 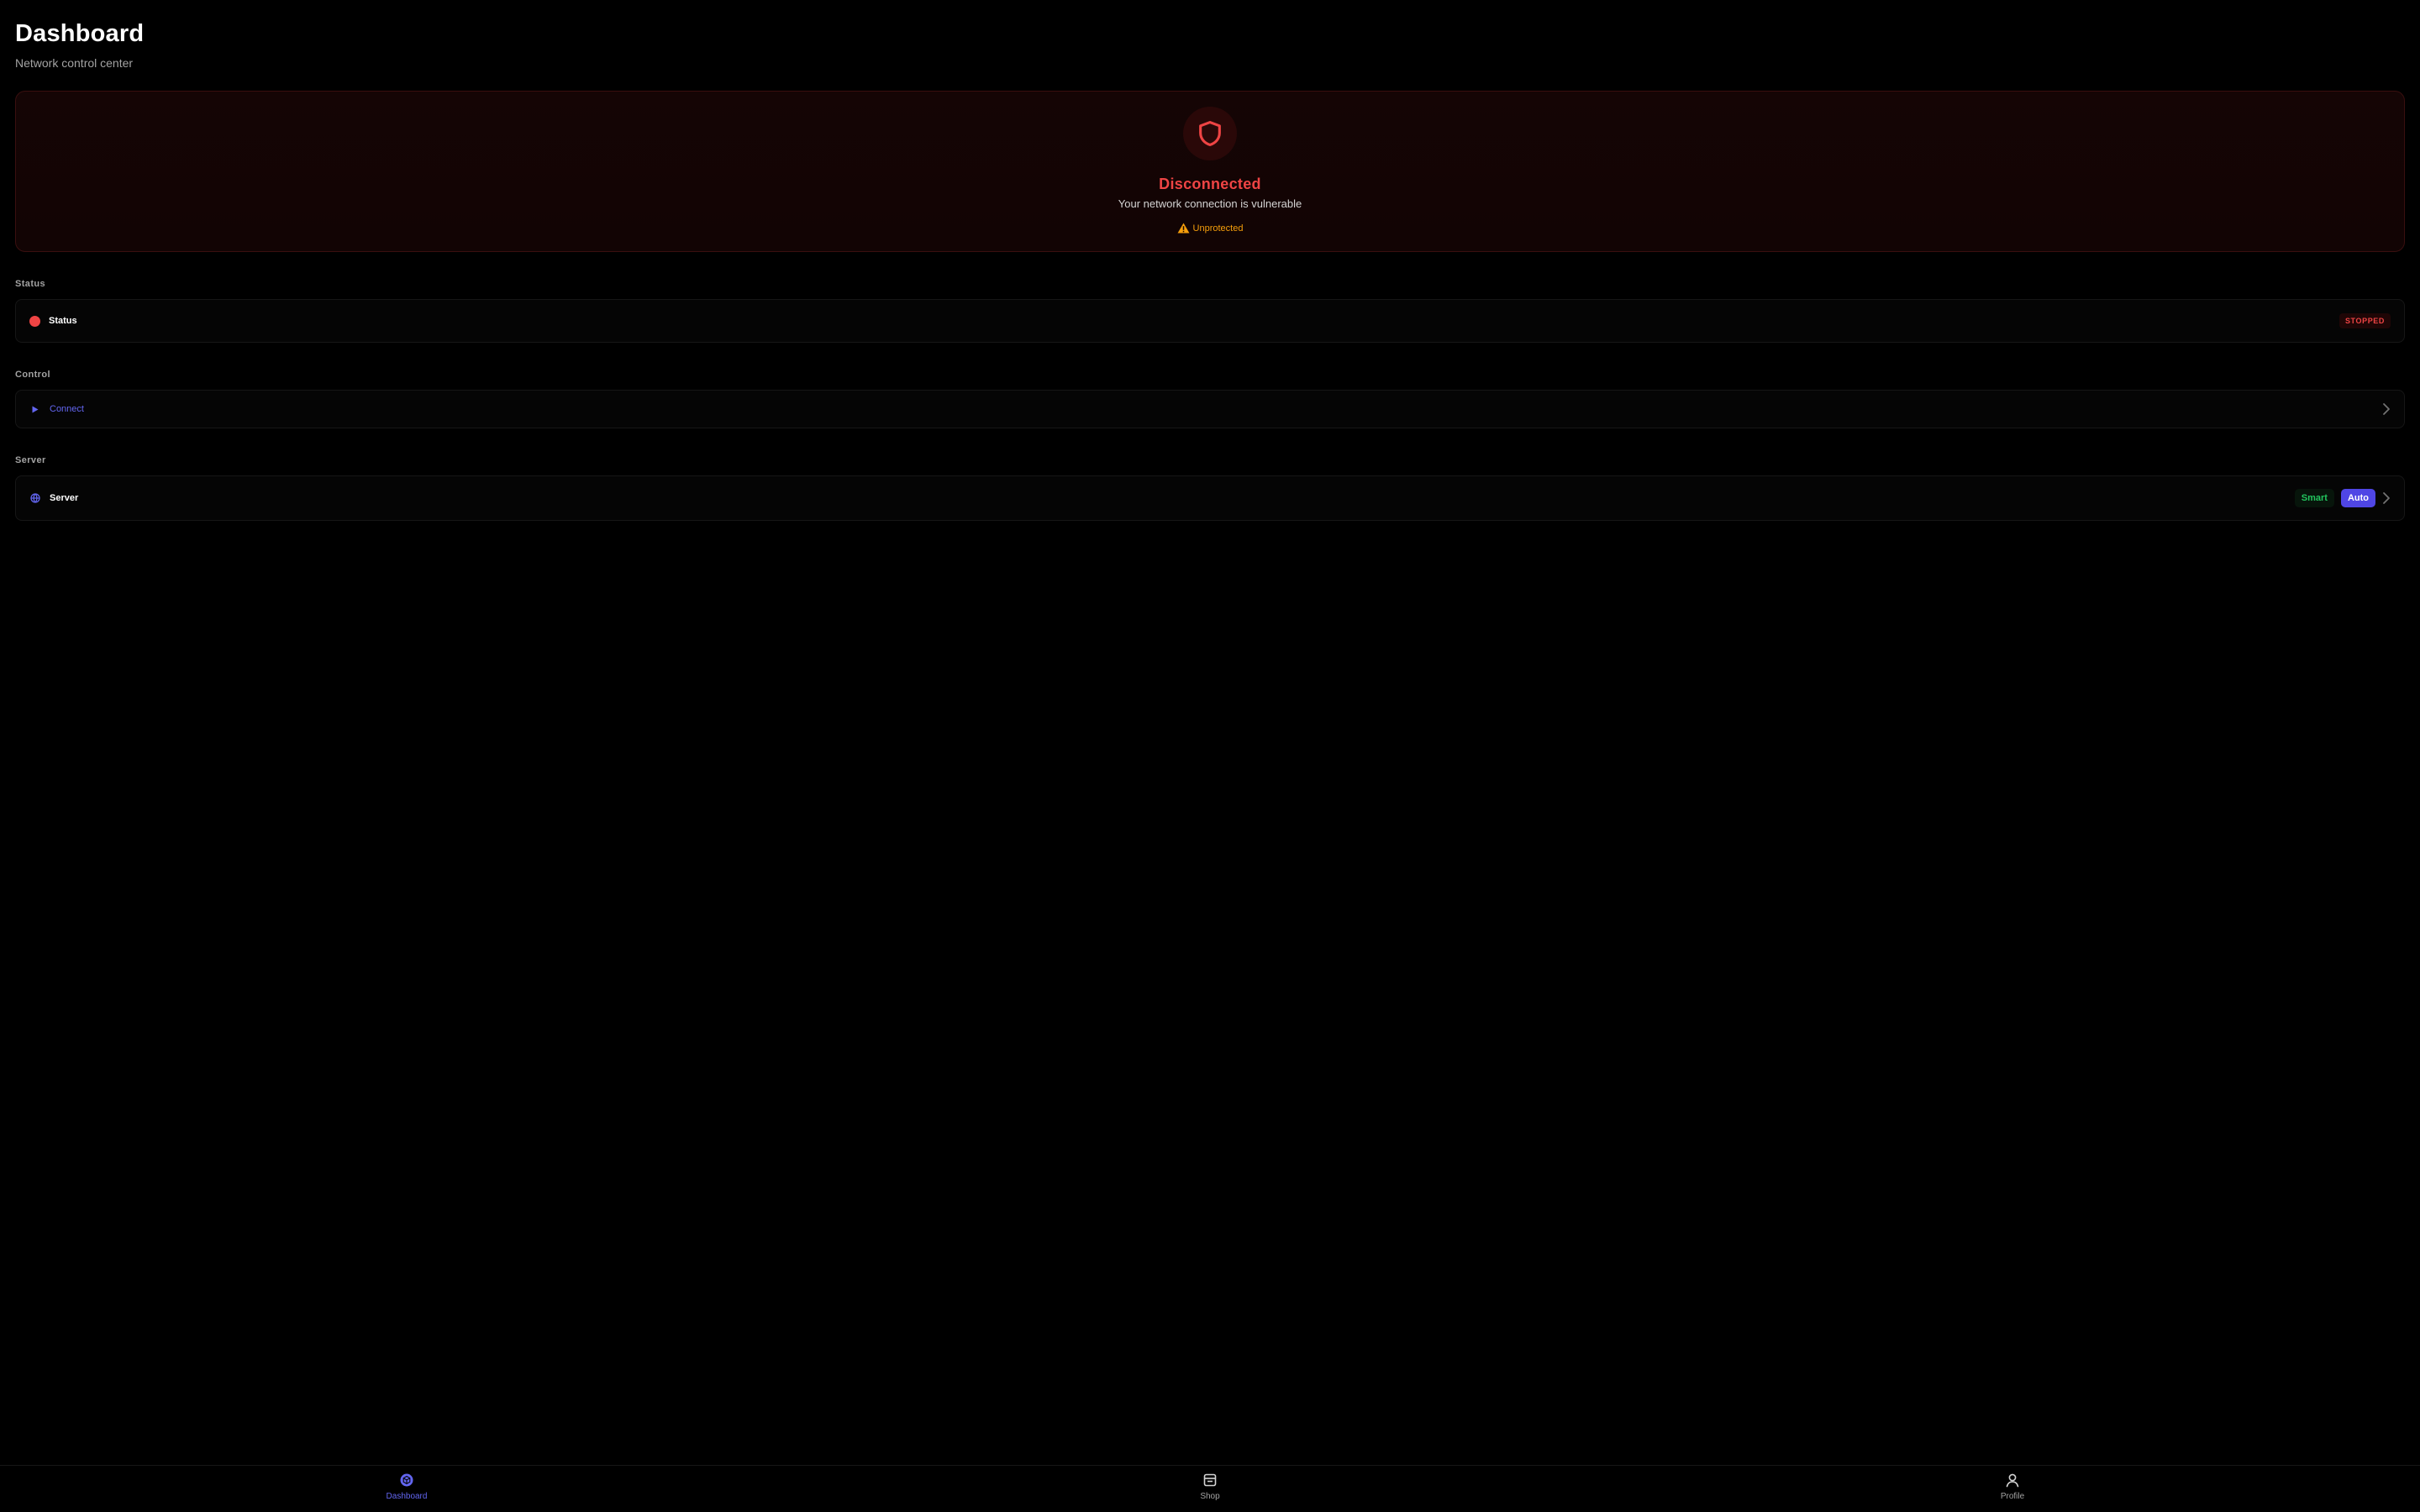 I want to click on status-indicator-dot, so click(x=34, y=321).